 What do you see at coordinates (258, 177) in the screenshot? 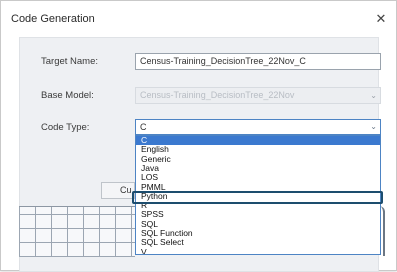
I see `code-type-option: LOS` at bounding box center [258, 177].